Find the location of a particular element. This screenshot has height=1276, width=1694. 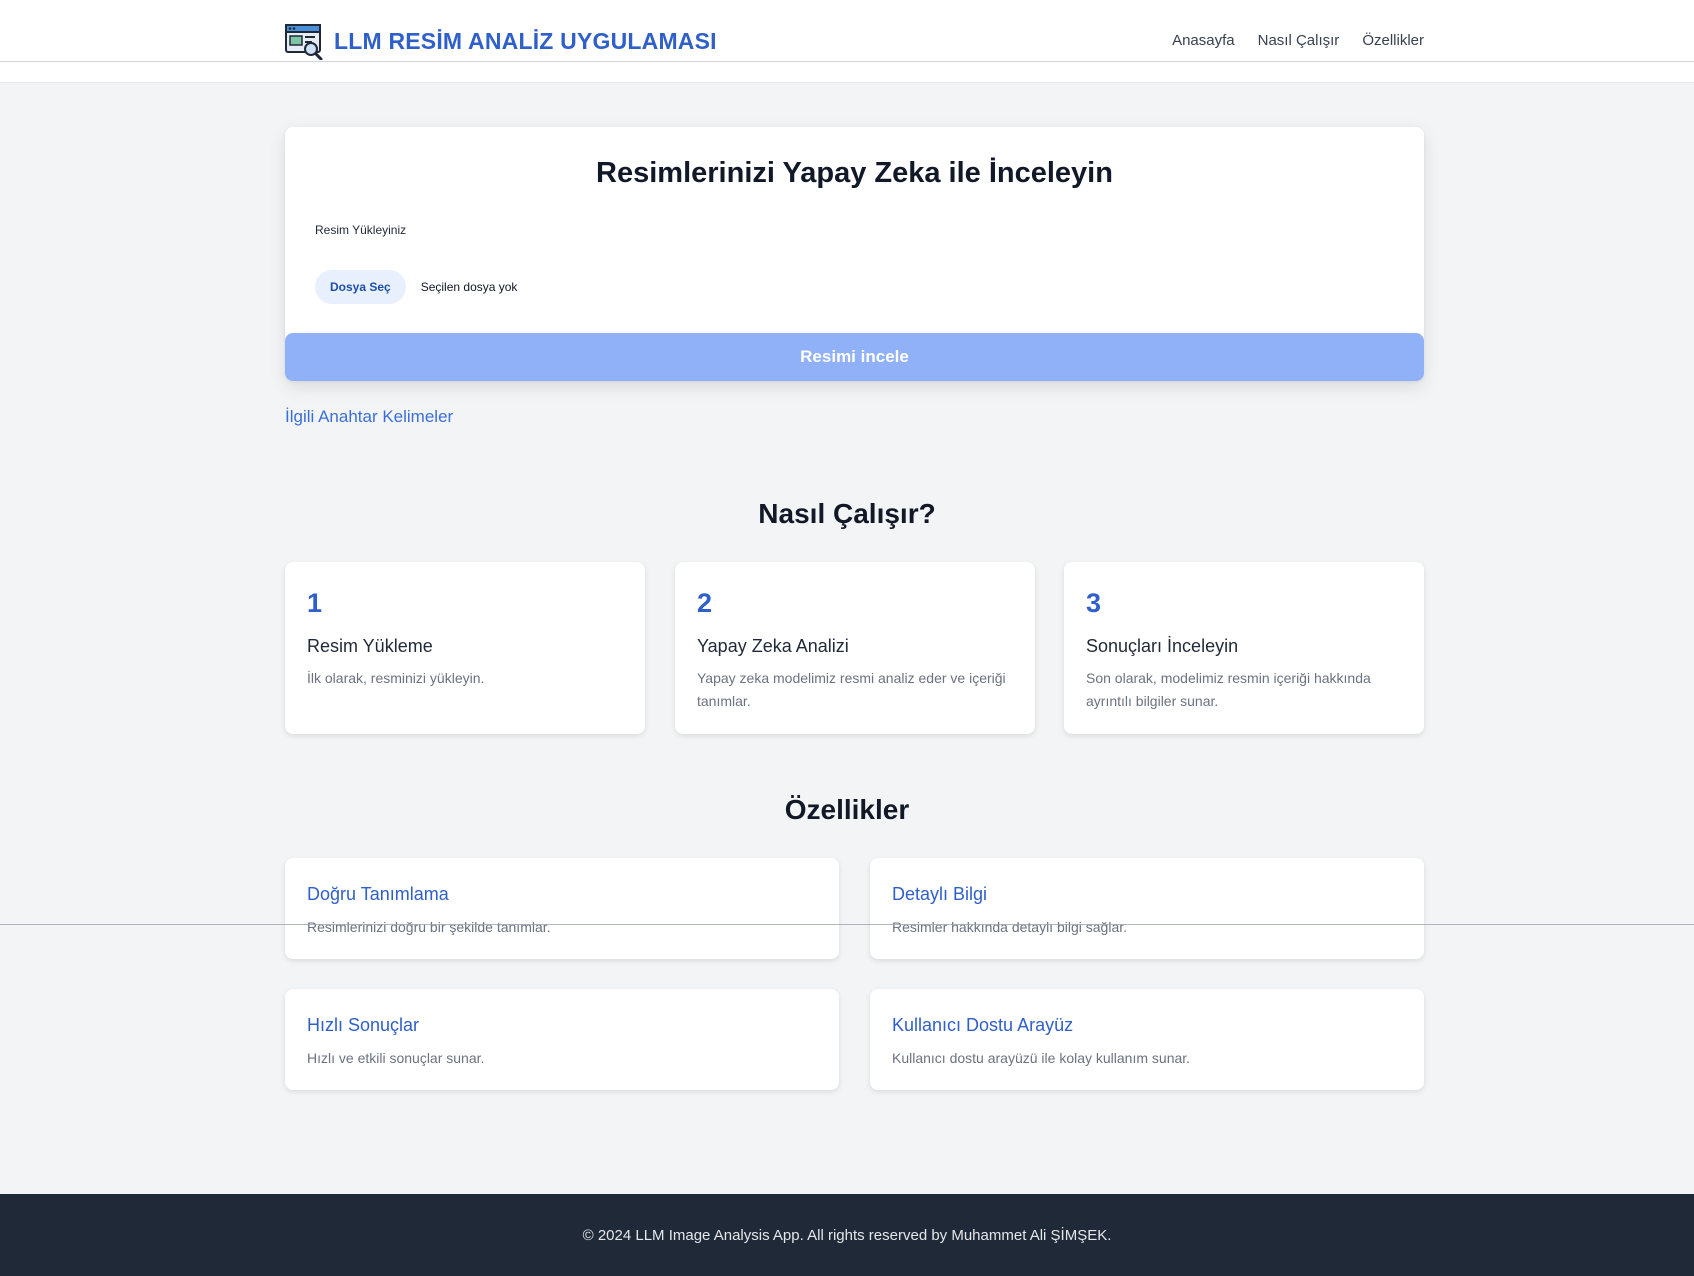

main-nav: Anasayfa Nasıl Çalışır Özellikler is located at coordinates (1298, 40).